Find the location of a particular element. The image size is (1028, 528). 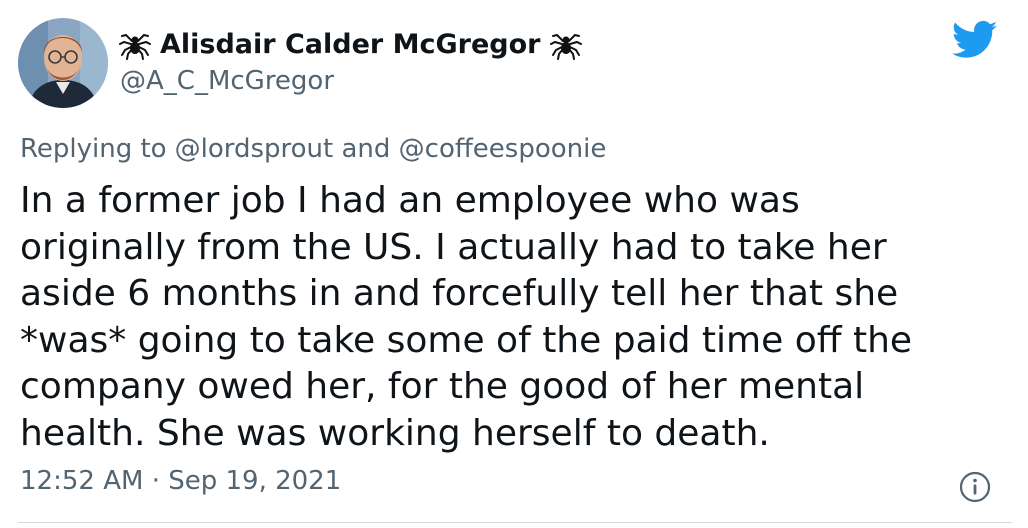

mention-link: @coffeespoonie is located at coordinates (503, 149).